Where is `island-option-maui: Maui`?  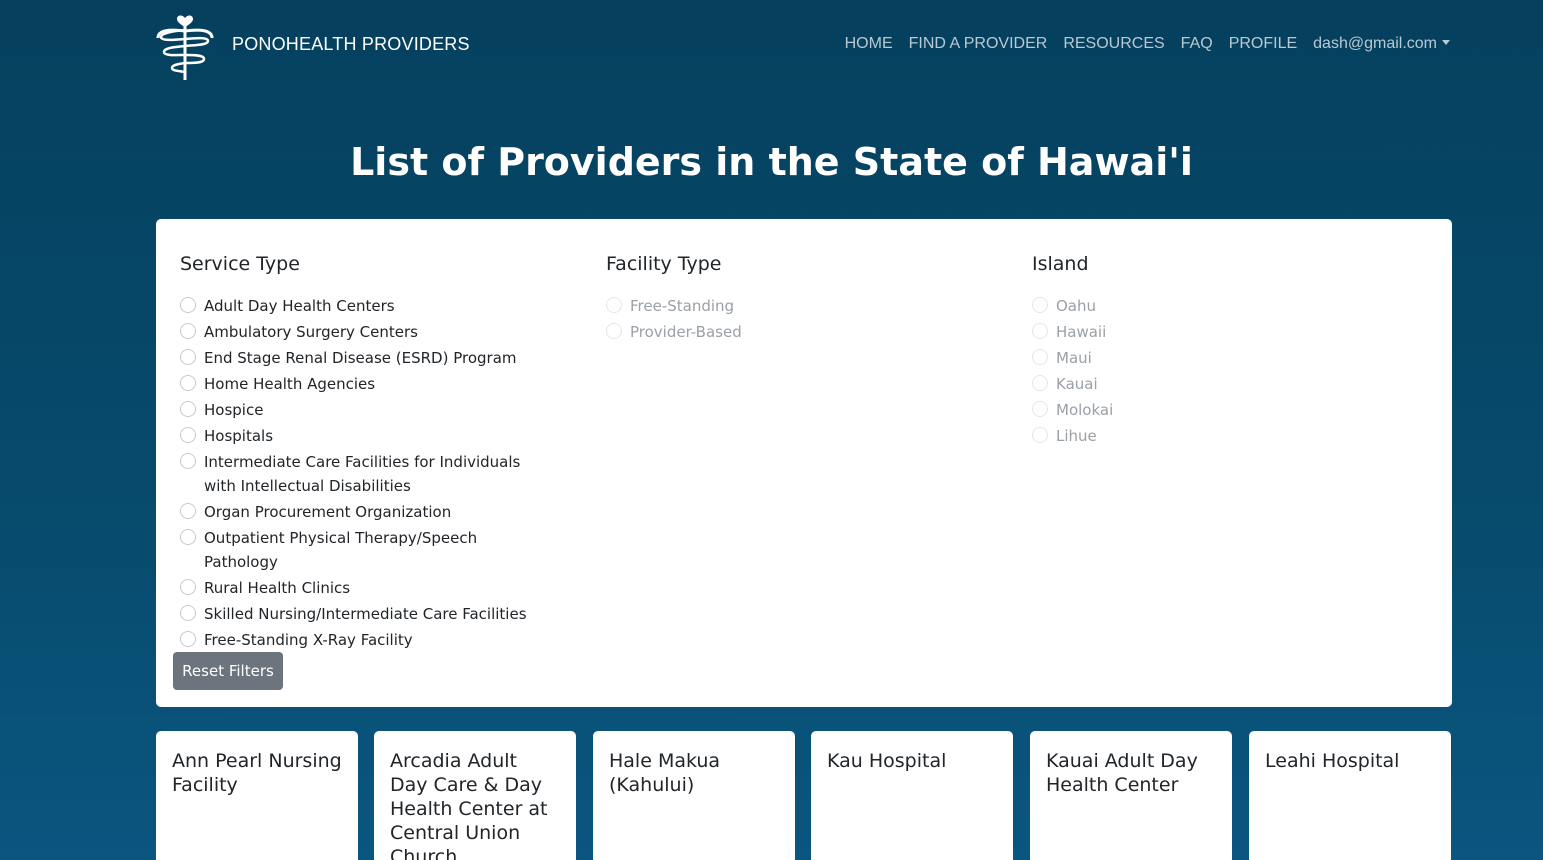
island-option-maui: Maui is located at coordinates (1232, 358).